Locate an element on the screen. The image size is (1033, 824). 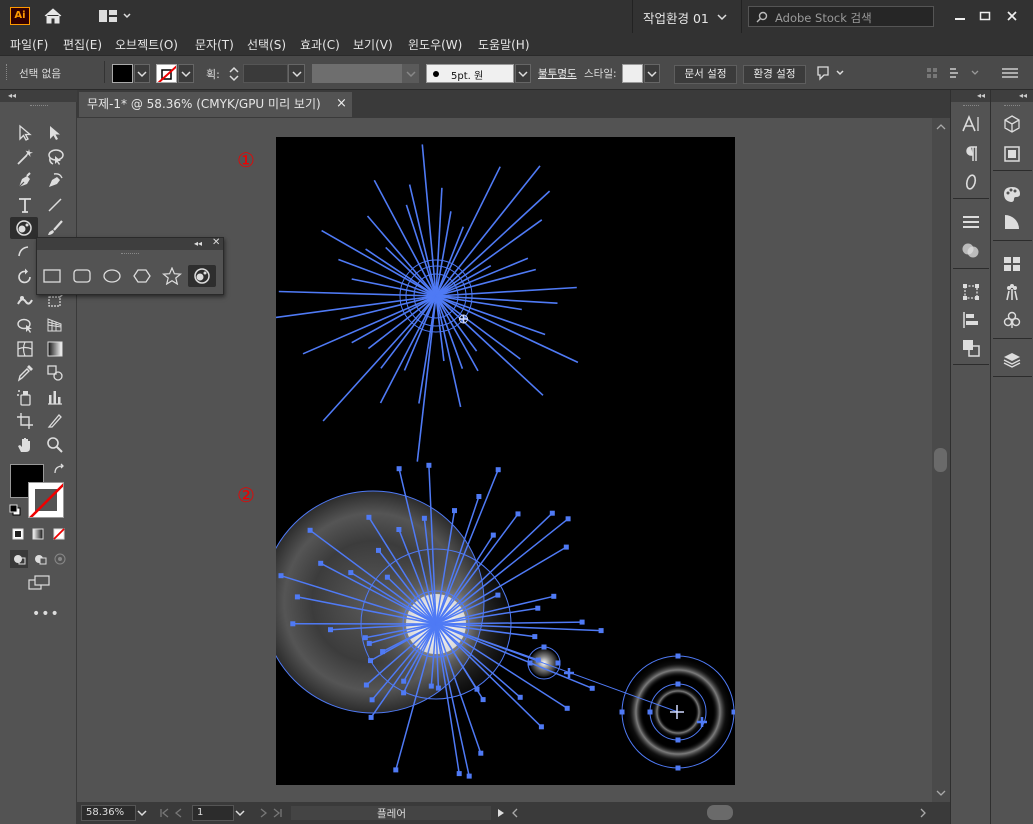
horizontal-scroll-thumb is located at coordinates (720, 812).